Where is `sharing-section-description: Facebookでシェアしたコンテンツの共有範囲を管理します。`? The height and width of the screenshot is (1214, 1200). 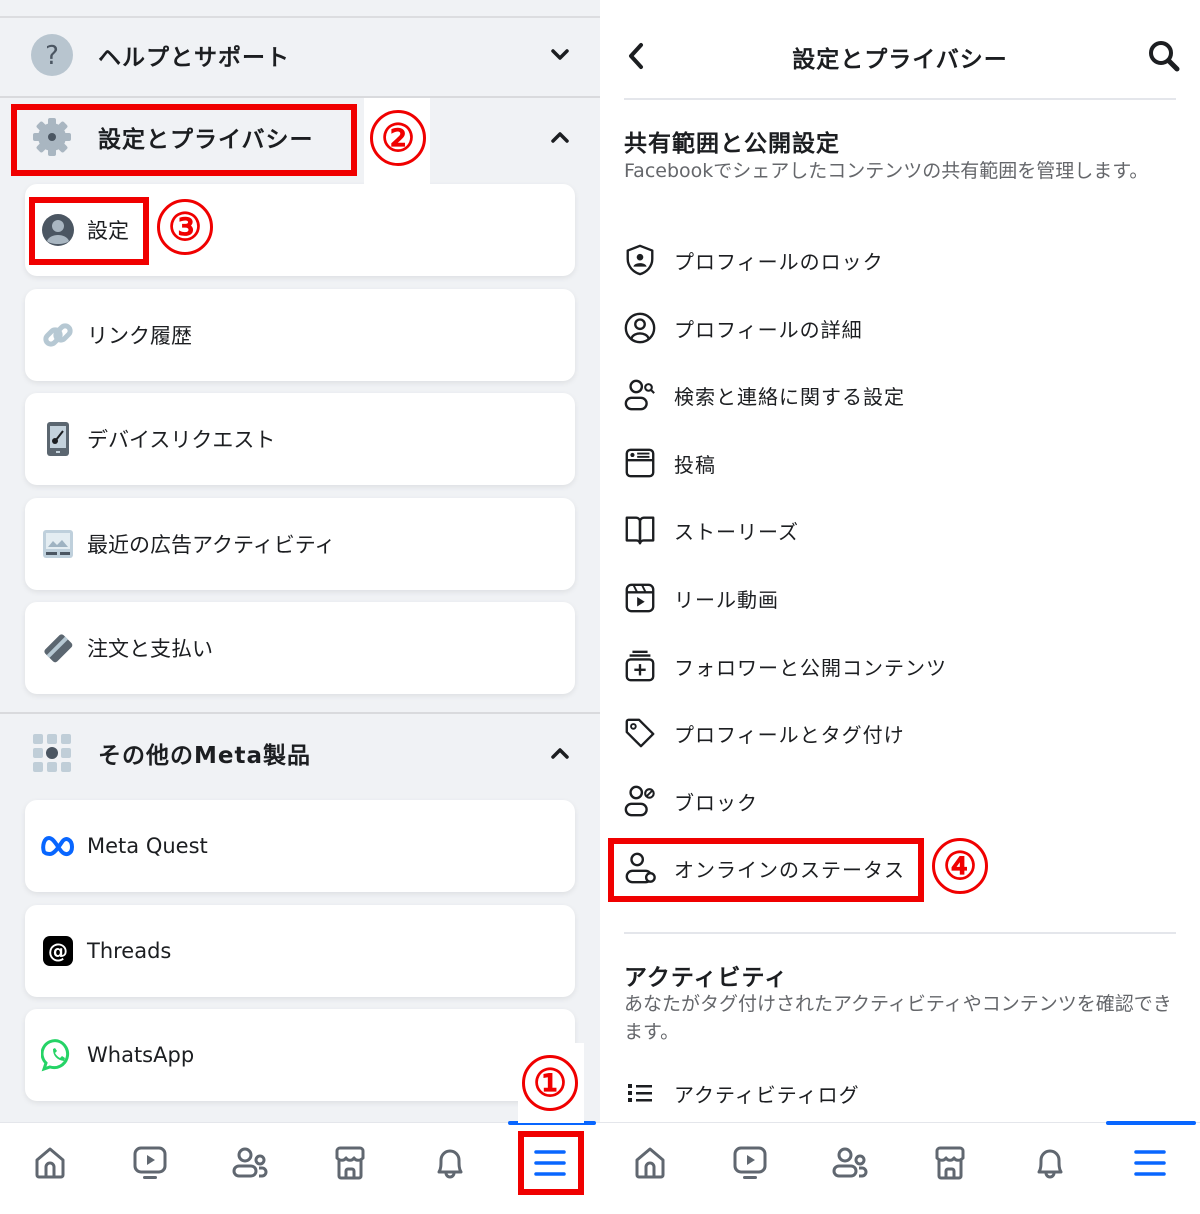
sharing-section-description: Facebookでシェアしたコンテンツの共有範囲を管理します。 is located at coordinates (886, 171).